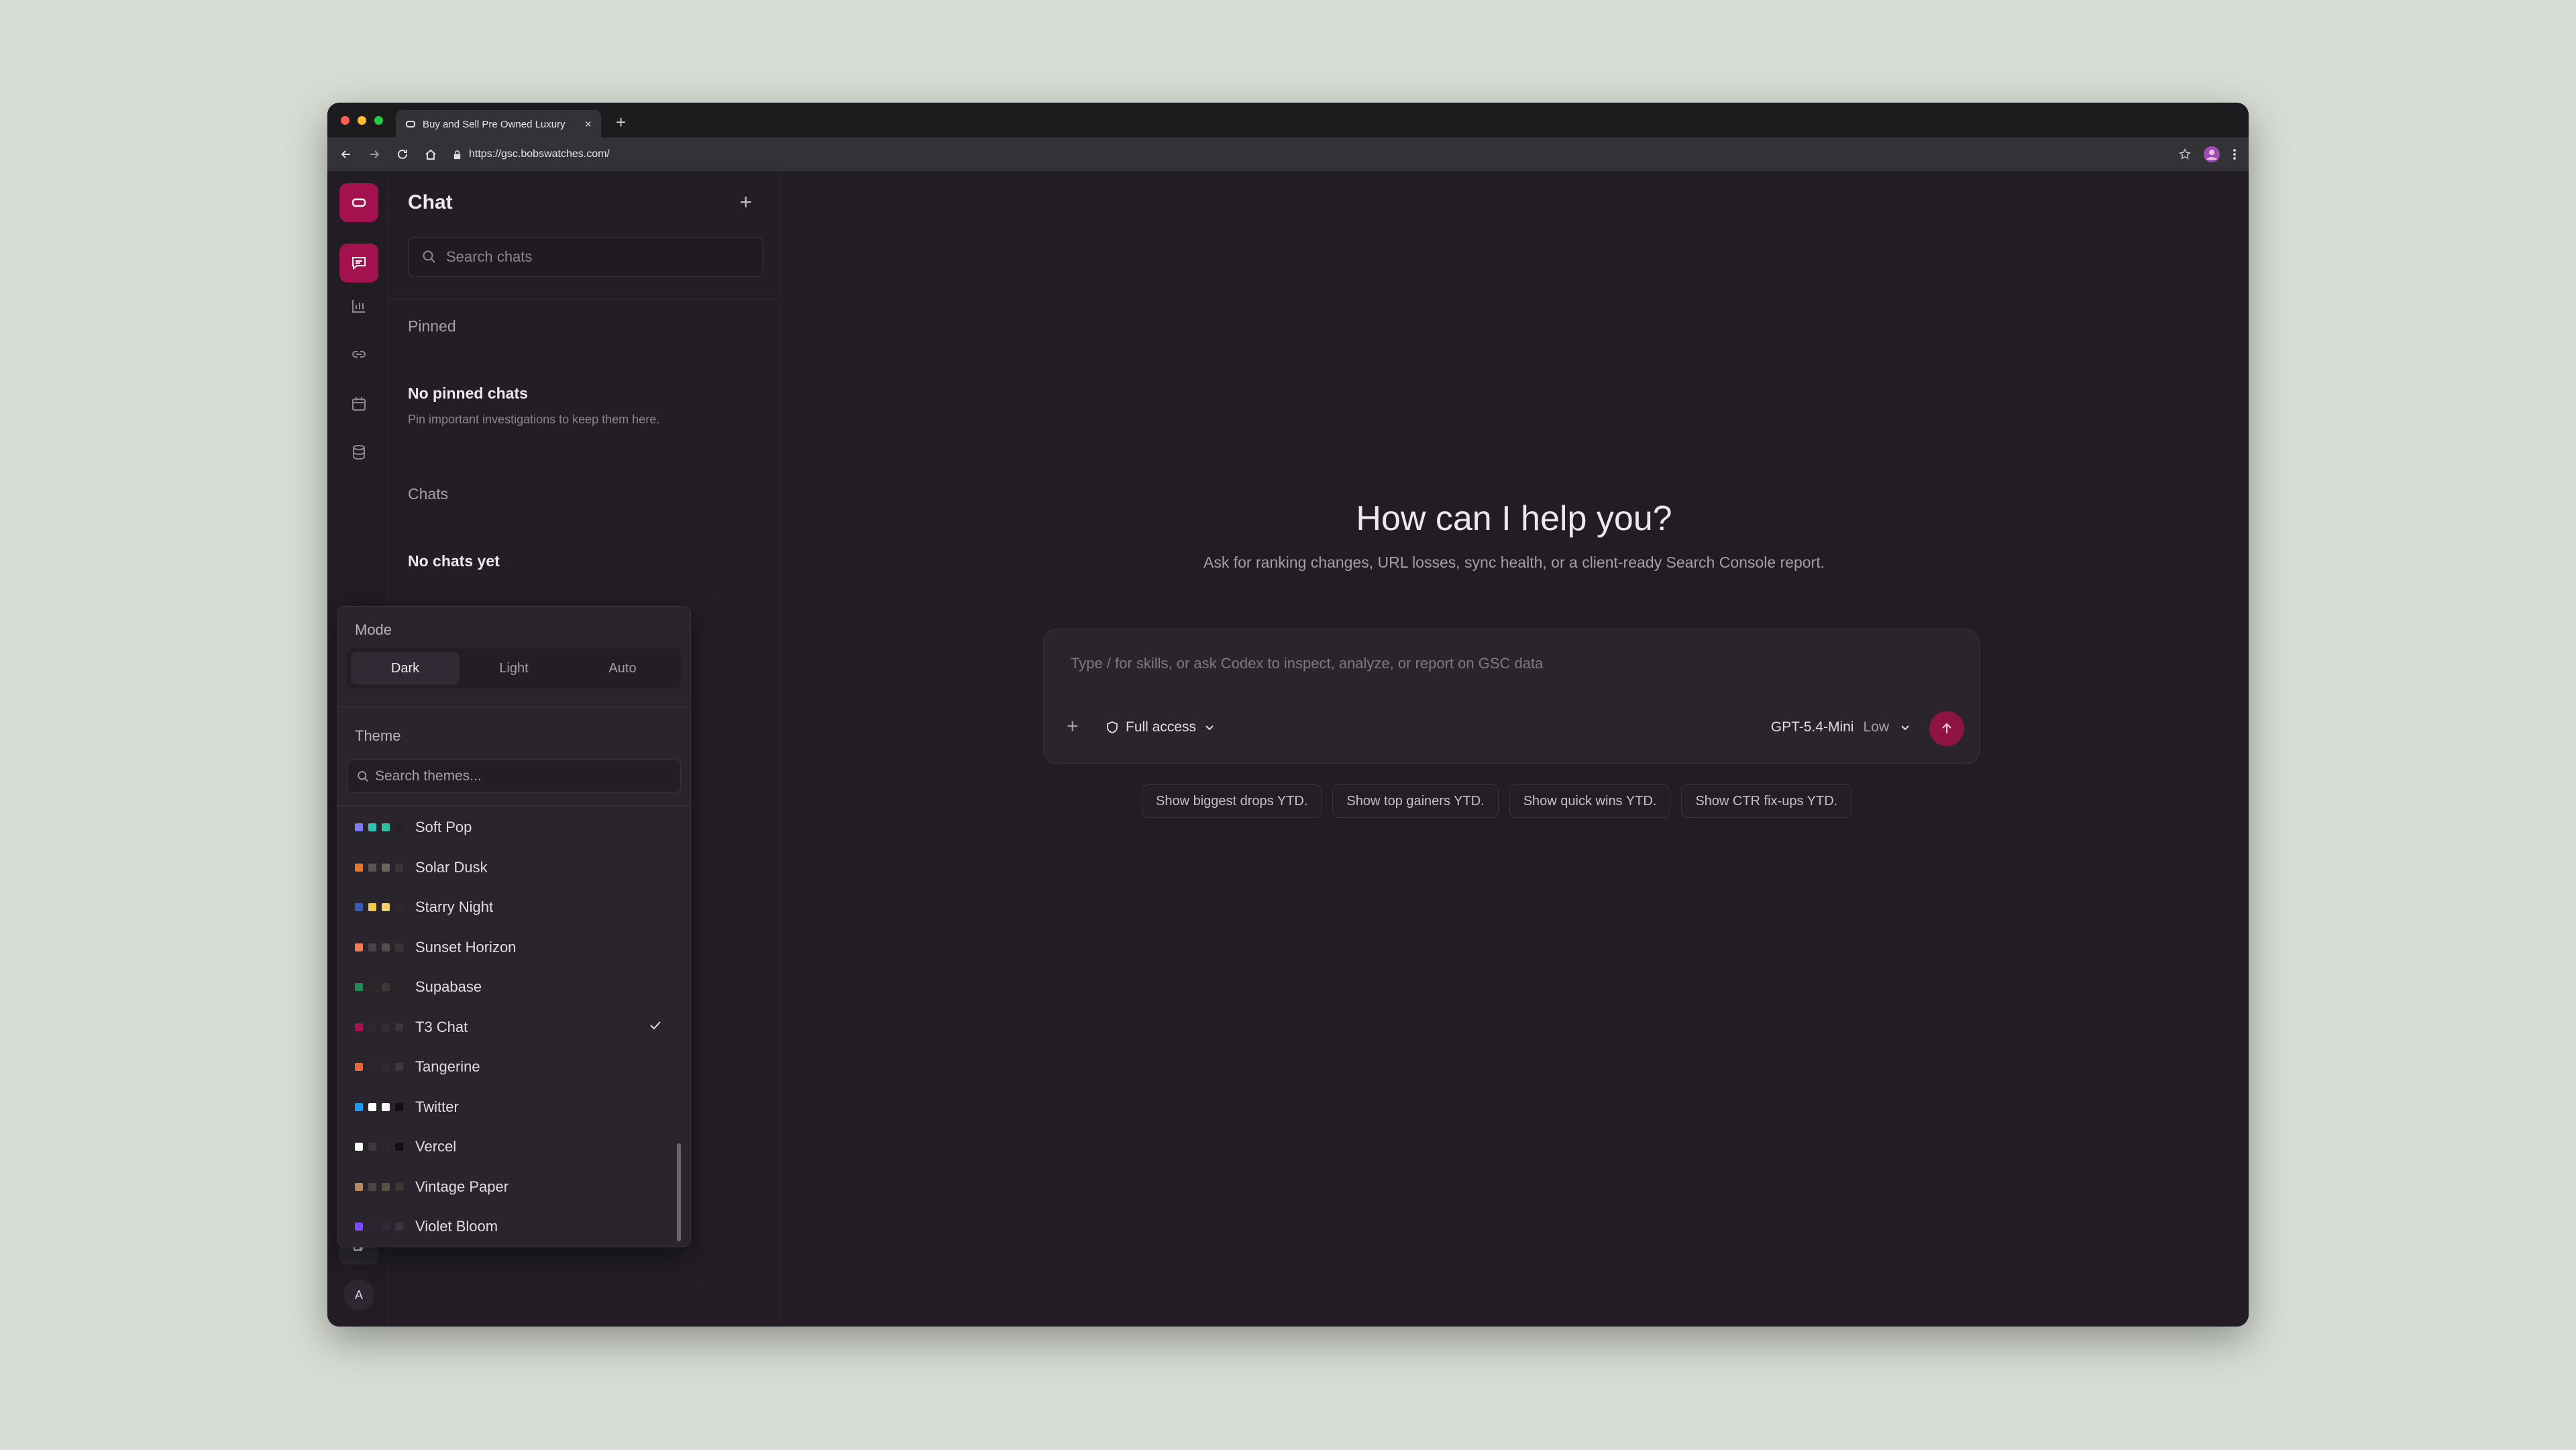 Image resolution: width=2576 pixels, height=1450 pixels. Describe the element at coordinates (1161, 727) in the screenshot. I see `access-dropdown: Full access` at that location.